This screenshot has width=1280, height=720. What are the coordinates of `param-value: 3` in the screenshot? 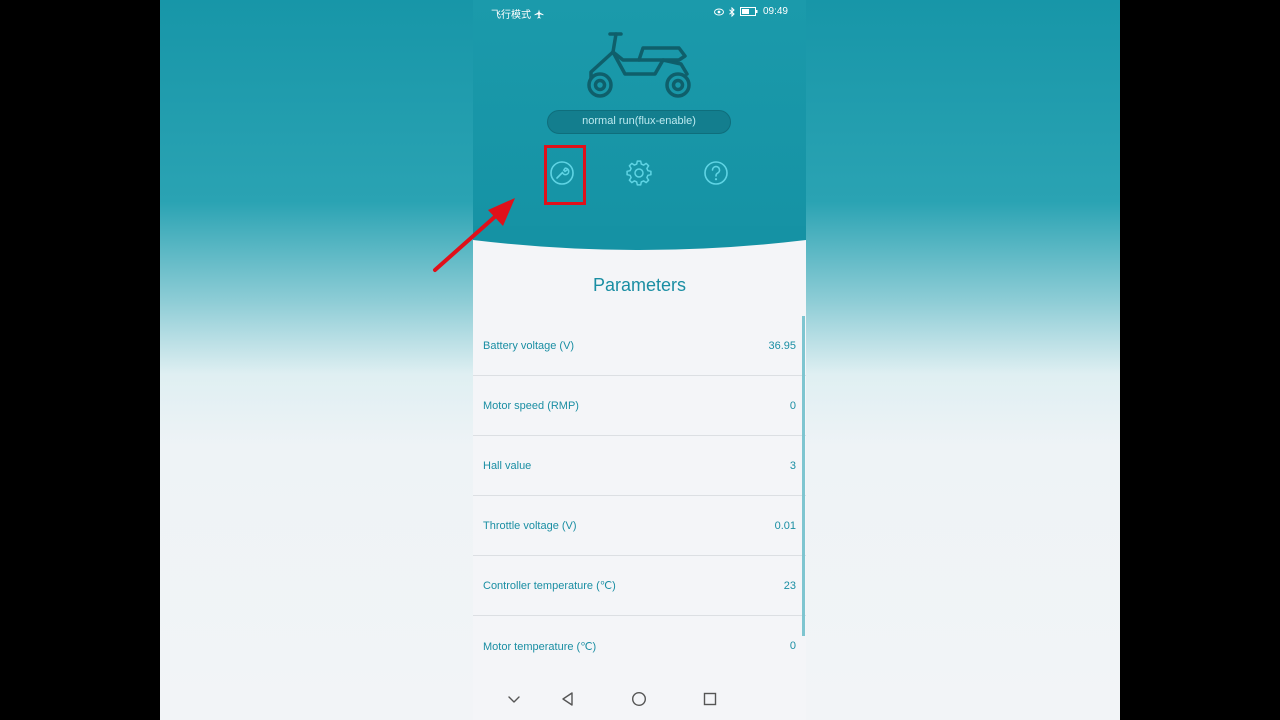 It's located at (792, 465).